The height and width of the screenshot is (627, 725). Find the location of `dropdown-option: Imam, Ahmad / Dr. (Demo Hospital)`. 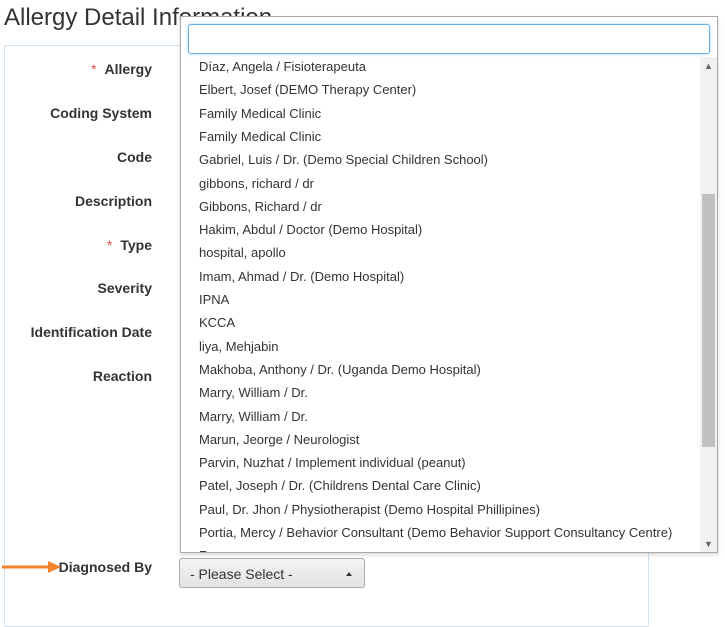

dropdown-option: Imam, Ahmad / Dr. (Demo Hospital) is located at coordinates (301, 276).